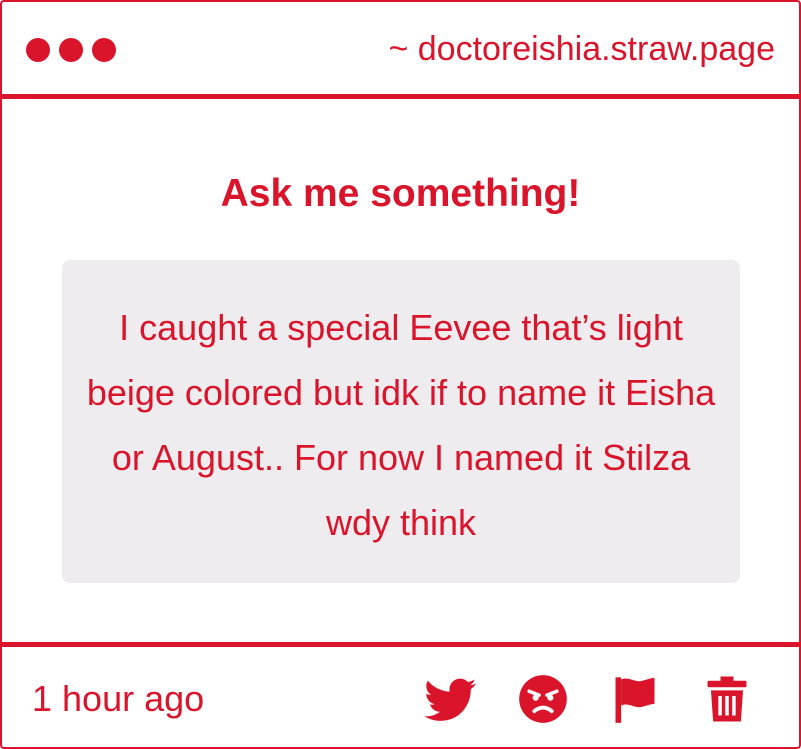 This screenshot has width=801, height=749. What do you see at coordinates (400, 644) in the screenshot?
I see `footer-divider` at bounding box center [400, 644].